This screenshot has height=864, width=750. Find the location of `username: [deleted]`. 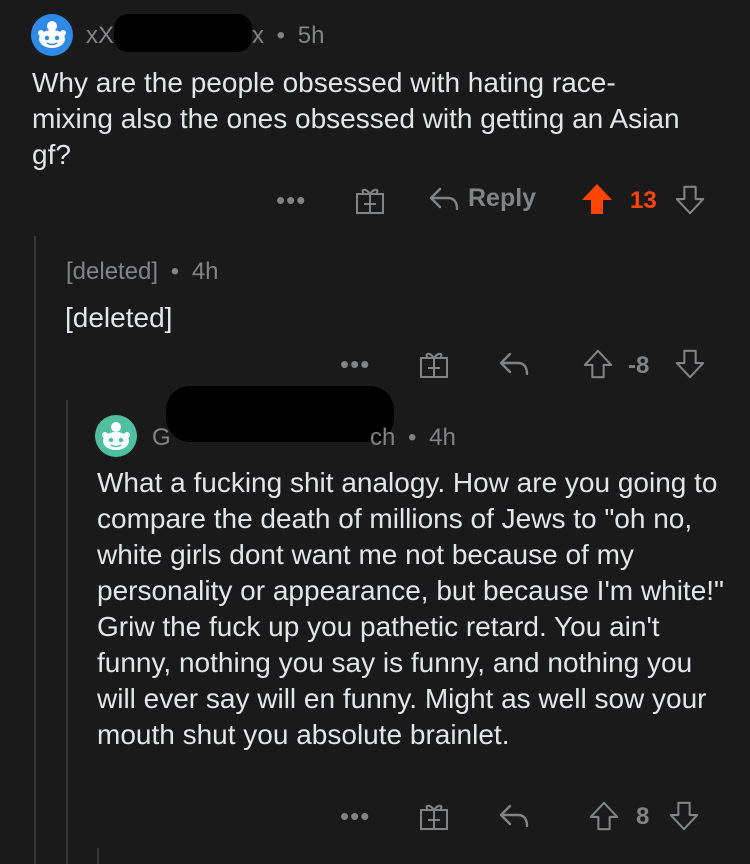

username: [deleted] is located at coordinates (112, 271).